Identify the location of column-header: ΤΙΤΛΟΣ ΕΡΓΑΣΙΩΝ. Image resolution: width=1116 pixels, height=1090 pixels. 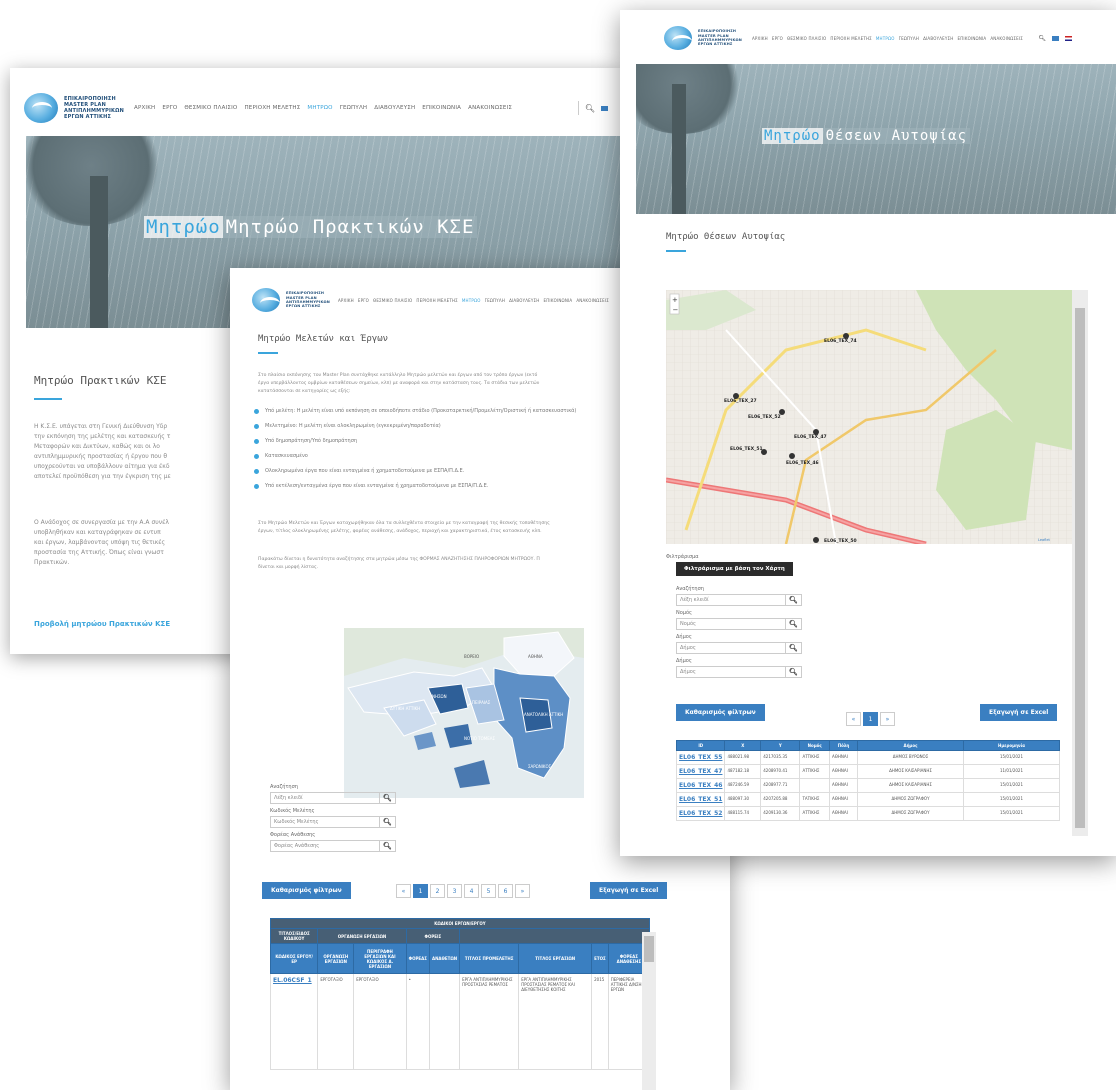
(555, 958).